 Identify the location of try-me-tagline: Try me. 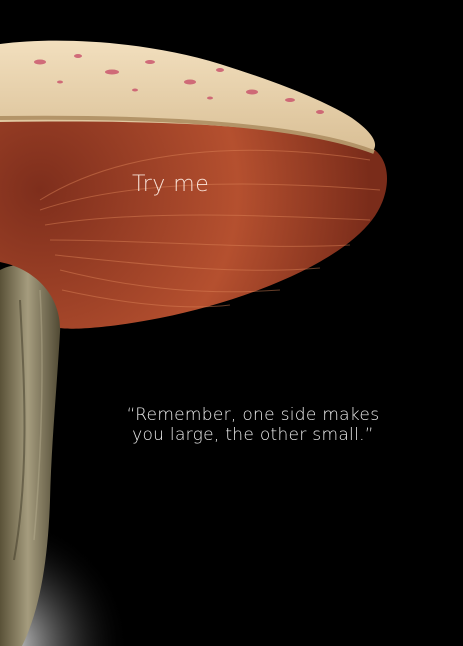
(171, 184).